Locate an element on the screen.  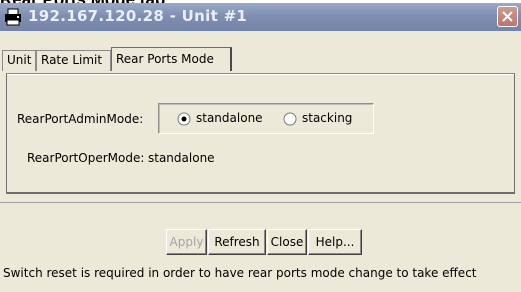
close-window-button is located at coordinates (507, 16).